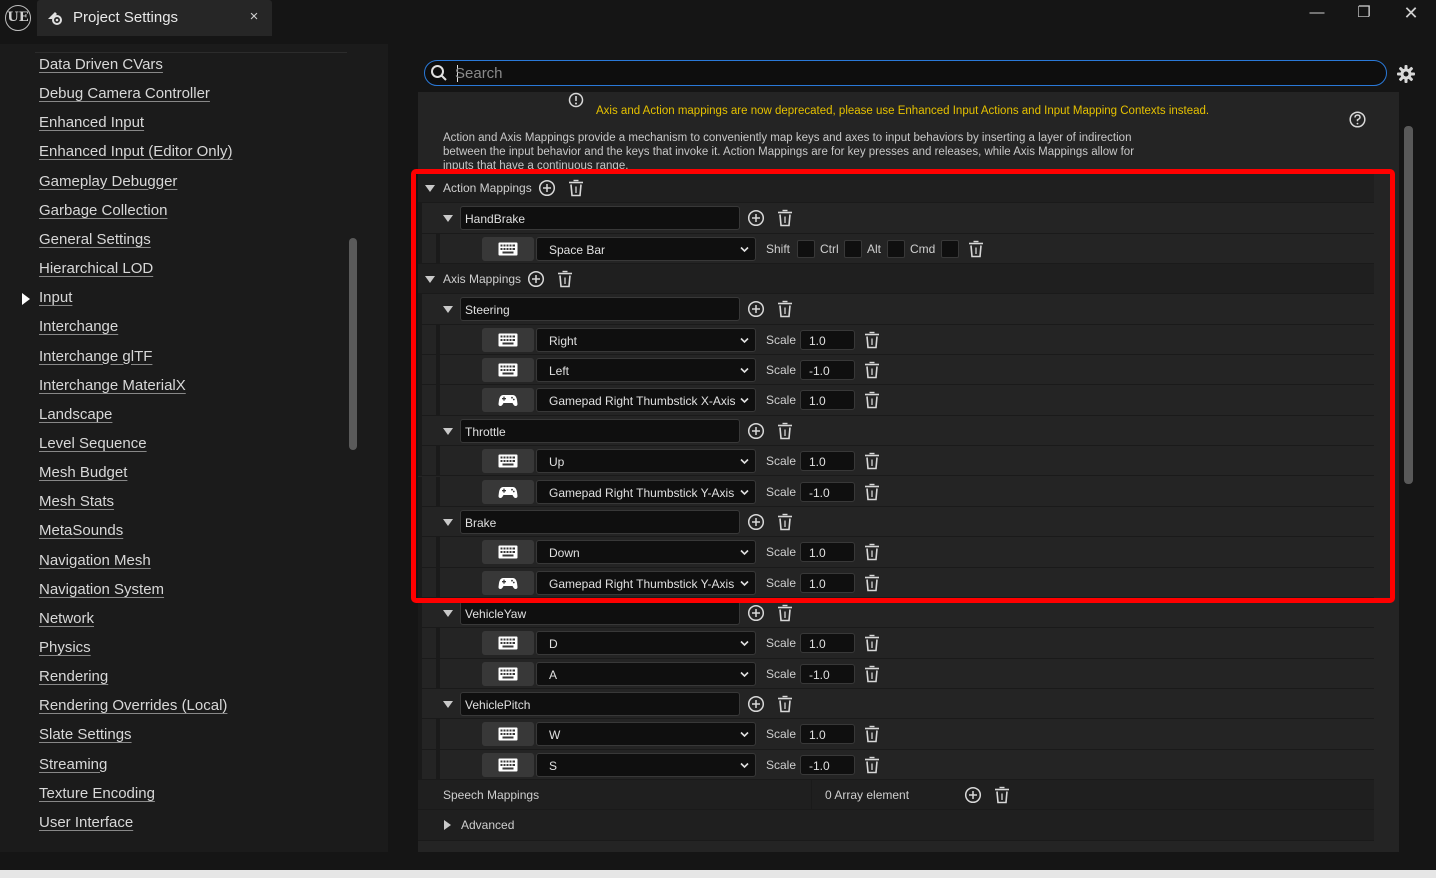 Image resolution: width=1436 pixels, height=878 pixels. I want to click on axis-name-field: Steering, so click(600, 309).